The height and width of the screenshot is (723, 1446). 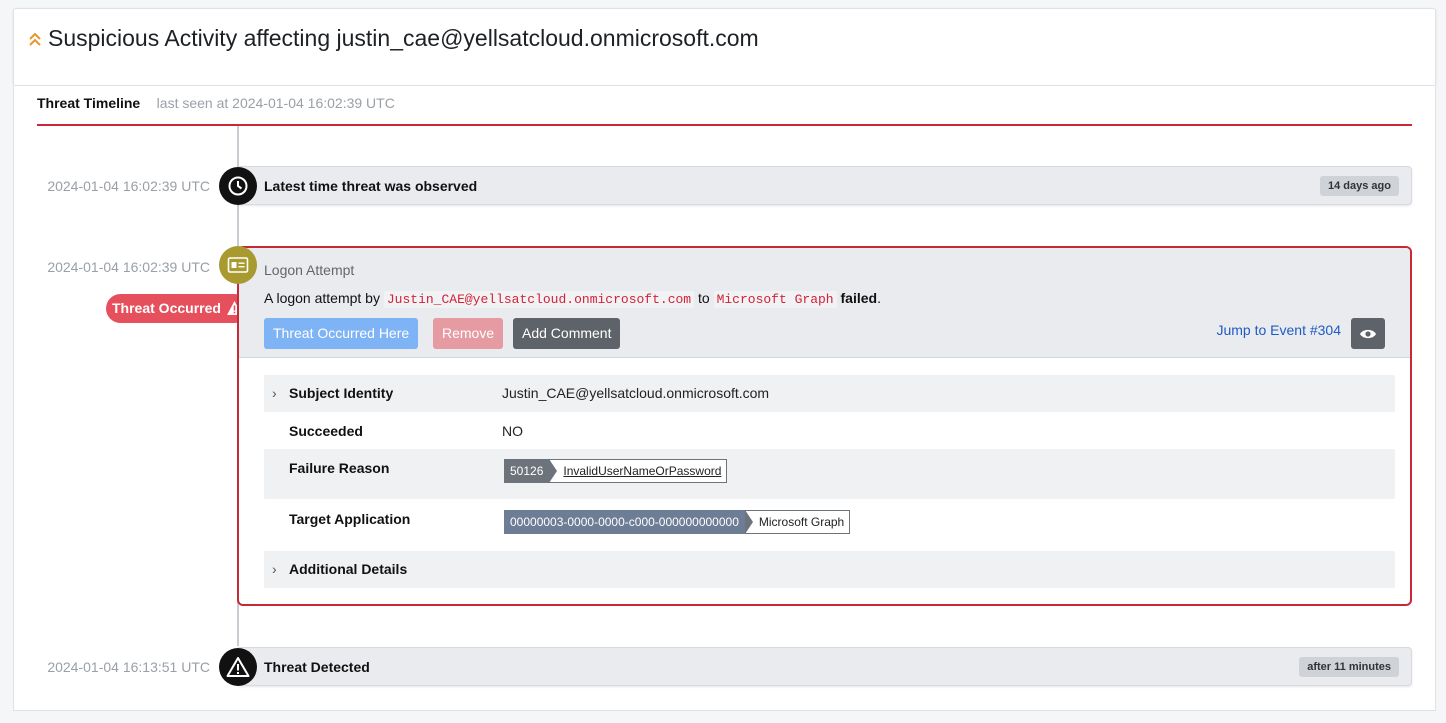 What do you see at coordinates (512, 431) in the screenshot?
I see `succeeded-value: NO` at bounding box center [512, 431].